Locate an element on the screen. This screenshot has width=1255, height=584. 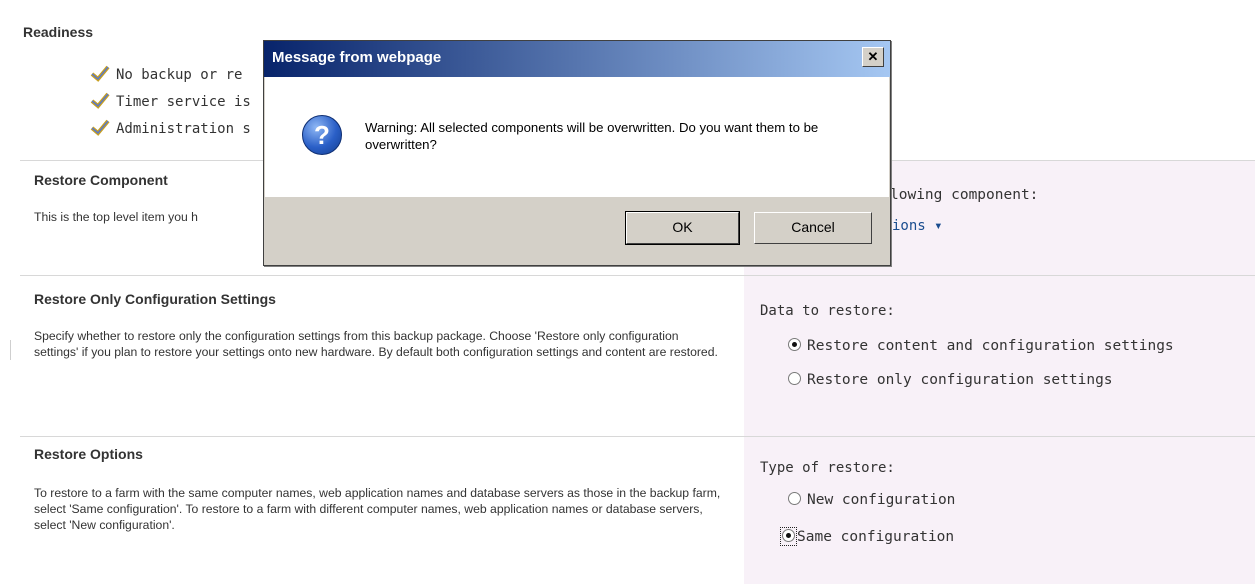
radio-new-configuration: New configuration is located at coordinates (871, 503).